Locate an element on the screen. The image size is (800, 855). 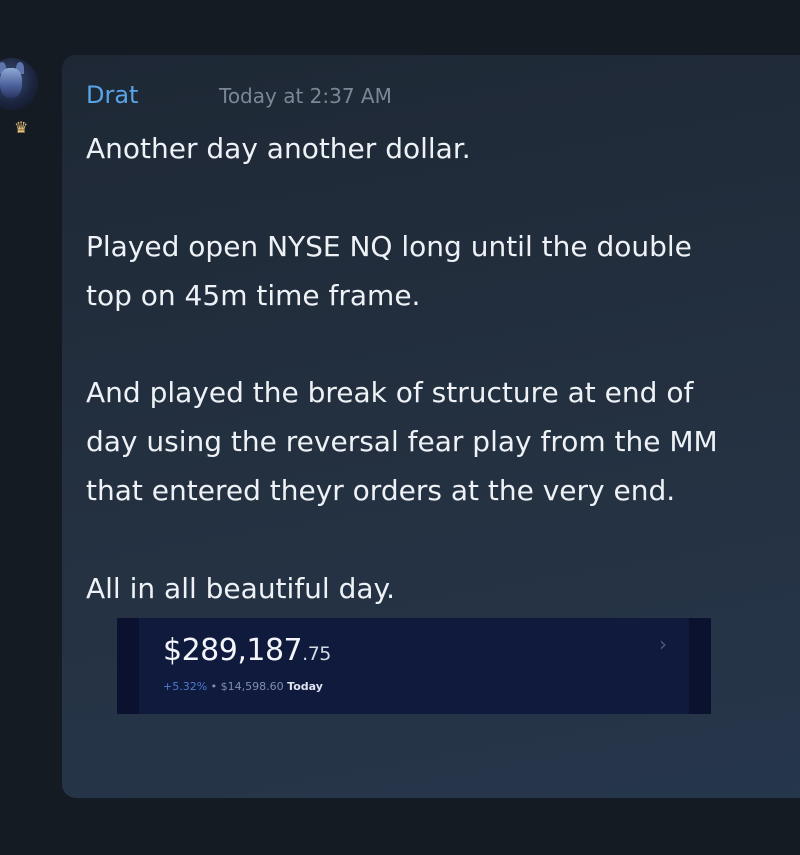
balance-dollars: $289,187 is located at coordinates (233, 650).